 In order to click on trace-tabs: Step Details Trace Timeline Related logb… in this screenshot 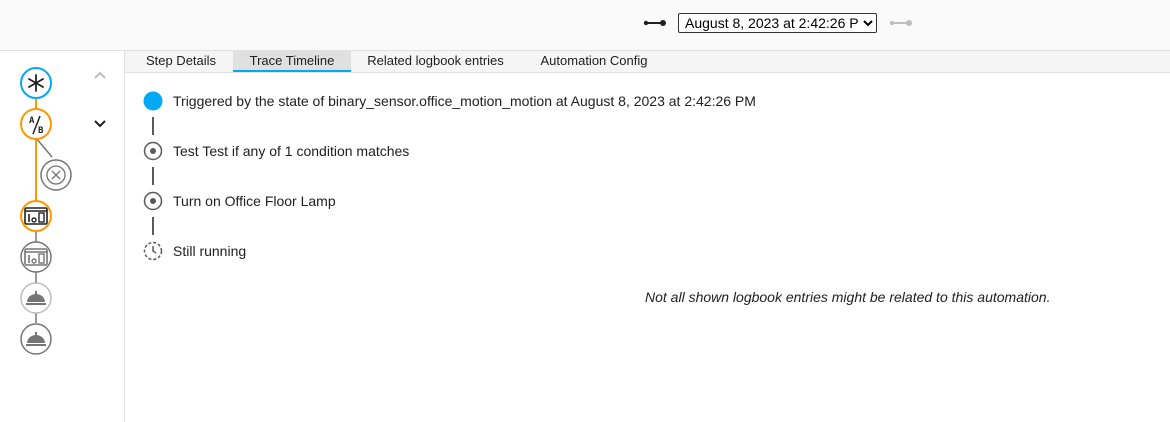, I will do `click(647, 62)`.